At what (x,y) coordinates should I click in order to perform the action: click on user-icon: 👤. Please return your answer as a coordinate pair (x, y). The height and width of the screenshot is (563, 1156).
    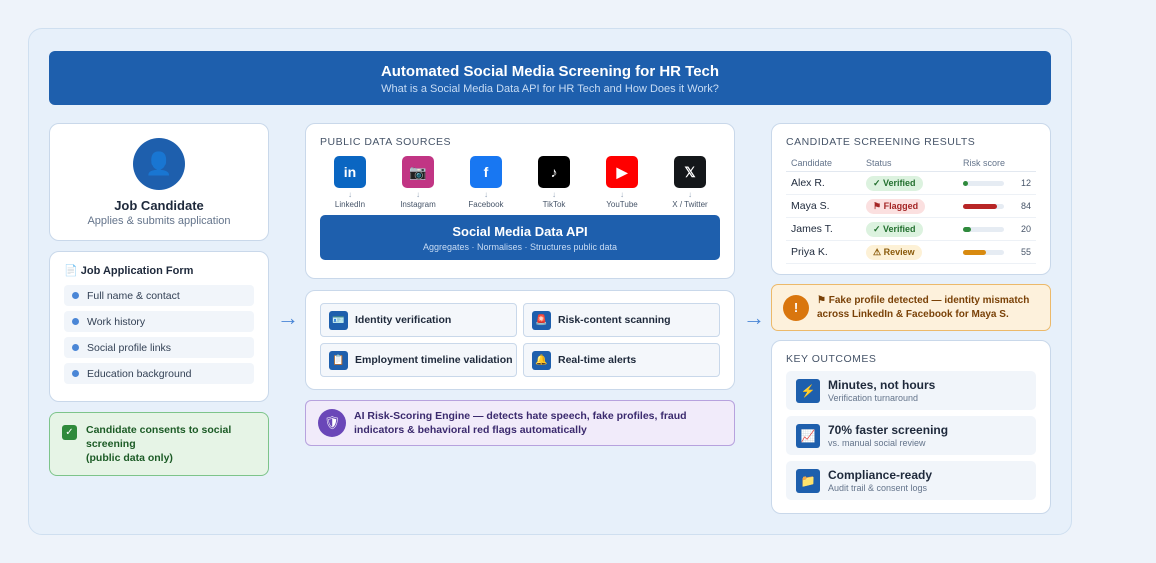
    Looking at the image, I should click on (159, 164).